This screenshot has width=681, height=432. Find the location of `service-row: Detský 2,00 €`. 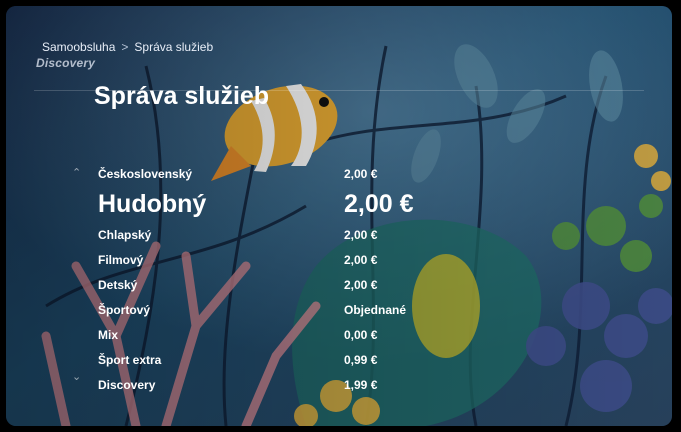

service-row: Detský 2,00 € is located at coordinates (268, 284).